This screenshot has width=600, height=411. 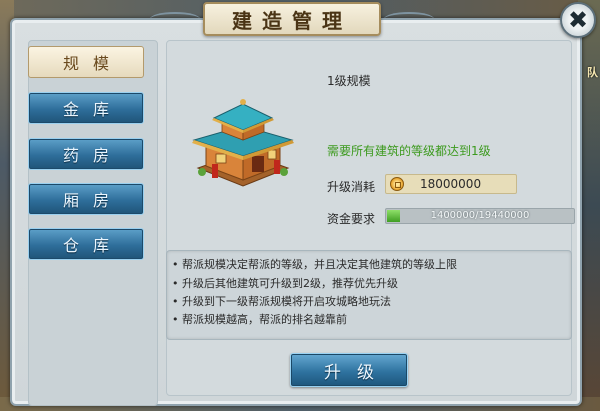 What do you see at coordinates (86, 199) in the screenshot?
I see `tab-wing-room: 厢房` at bounding box center [86, 199].